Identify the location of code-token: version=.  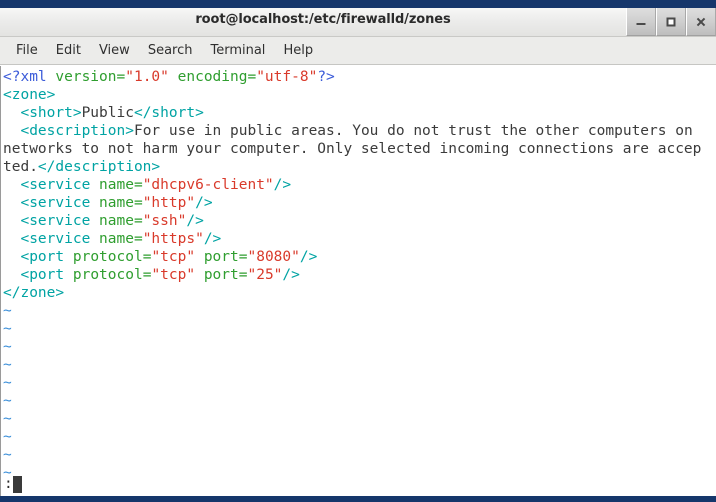
(90, 77).